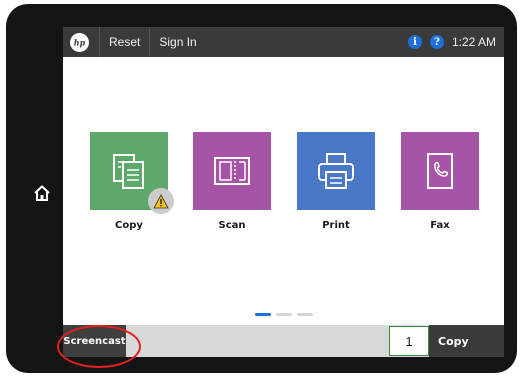 The width and height of the screenshot is (523, 377). What do you see at coordinates (440, 225) in the screenshot?
I see `fax-app-label: Fax` at bounding box center [440, 225].